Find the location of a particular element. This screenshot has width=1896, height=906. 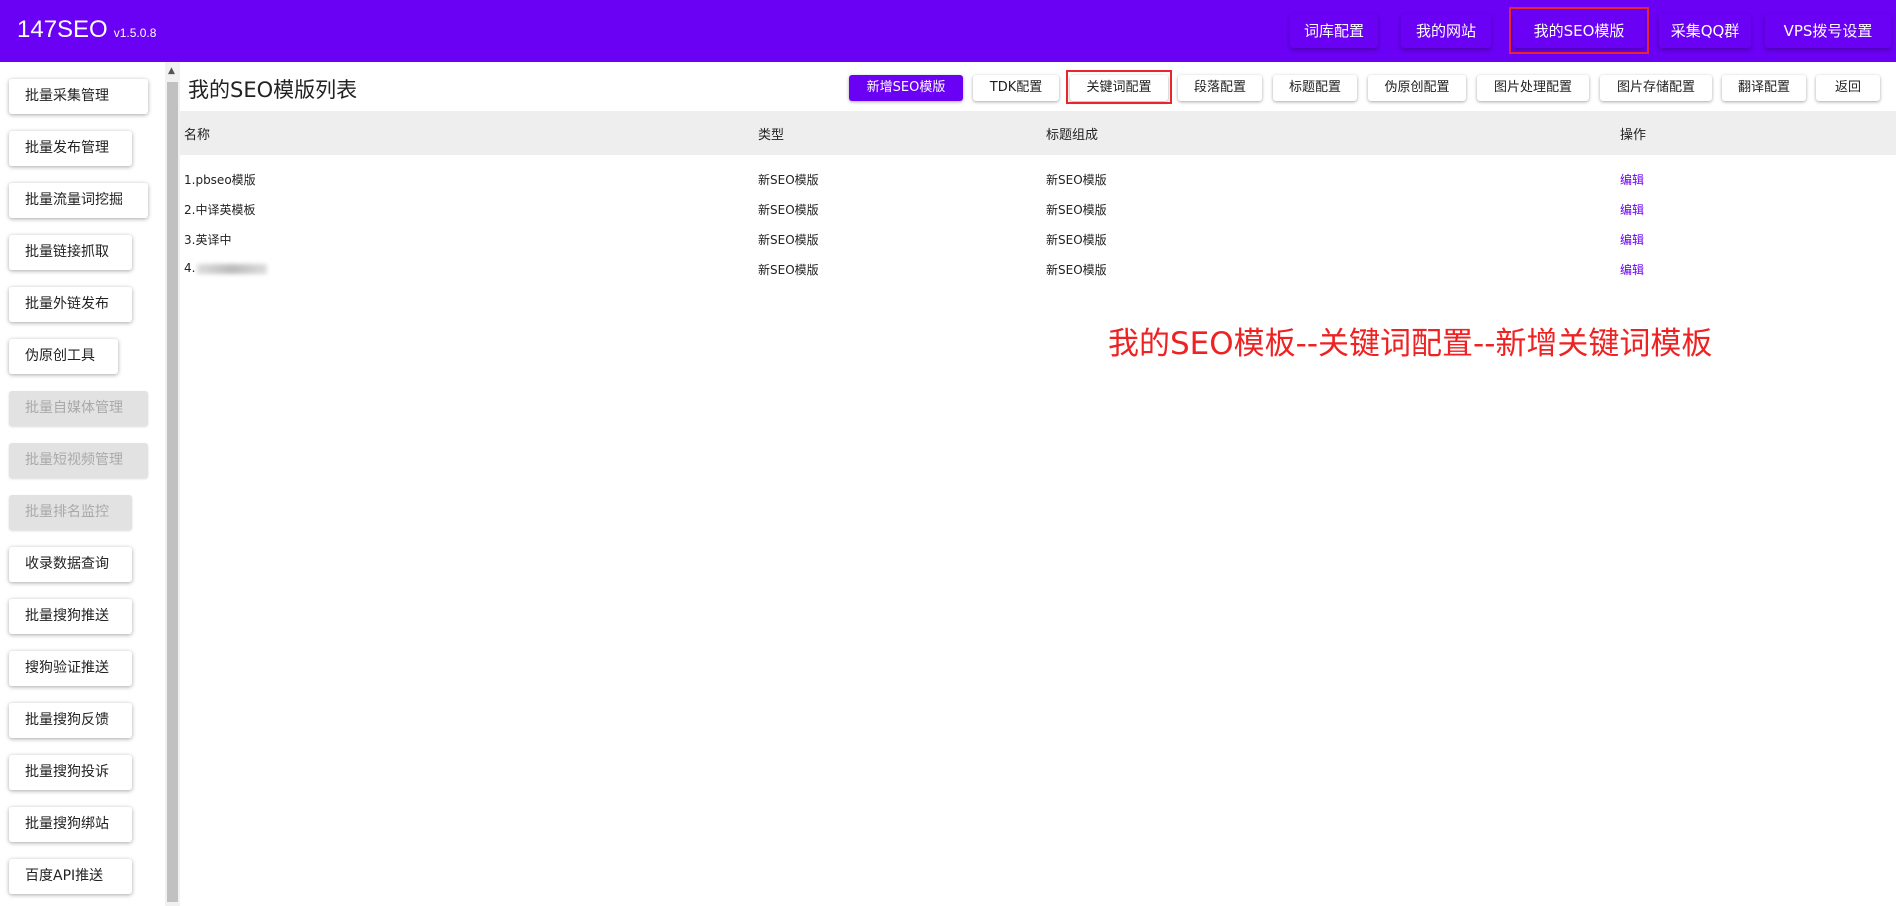

annotation-text: 我的SEO模板--关键词配置--新增关键词模板 is located at coordinates (1410, 344).